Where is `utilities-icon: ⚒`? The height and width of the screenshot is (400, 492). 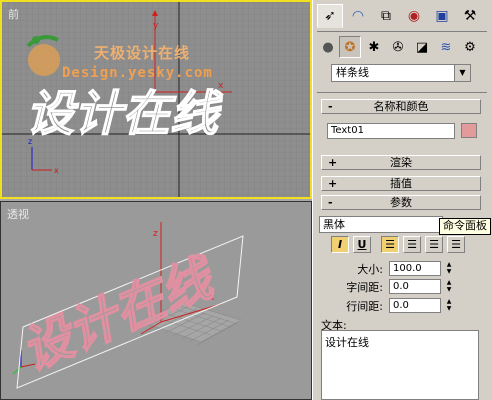 utilities-icon: ⚒ is located at coordinates (470, 16).